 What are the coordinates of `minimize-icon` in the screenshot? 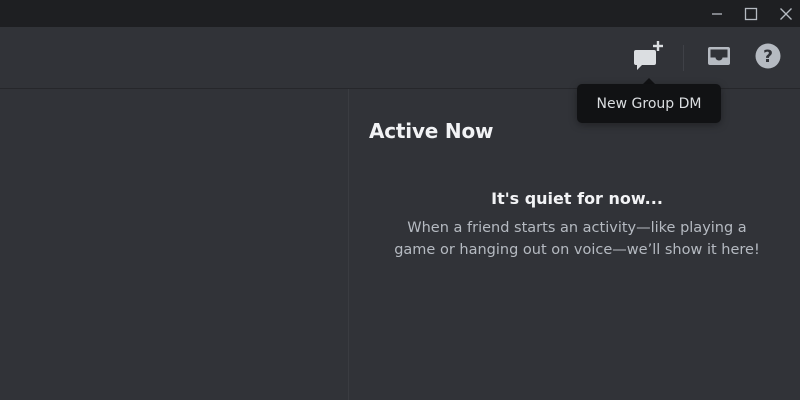 It's located at (717, 14).